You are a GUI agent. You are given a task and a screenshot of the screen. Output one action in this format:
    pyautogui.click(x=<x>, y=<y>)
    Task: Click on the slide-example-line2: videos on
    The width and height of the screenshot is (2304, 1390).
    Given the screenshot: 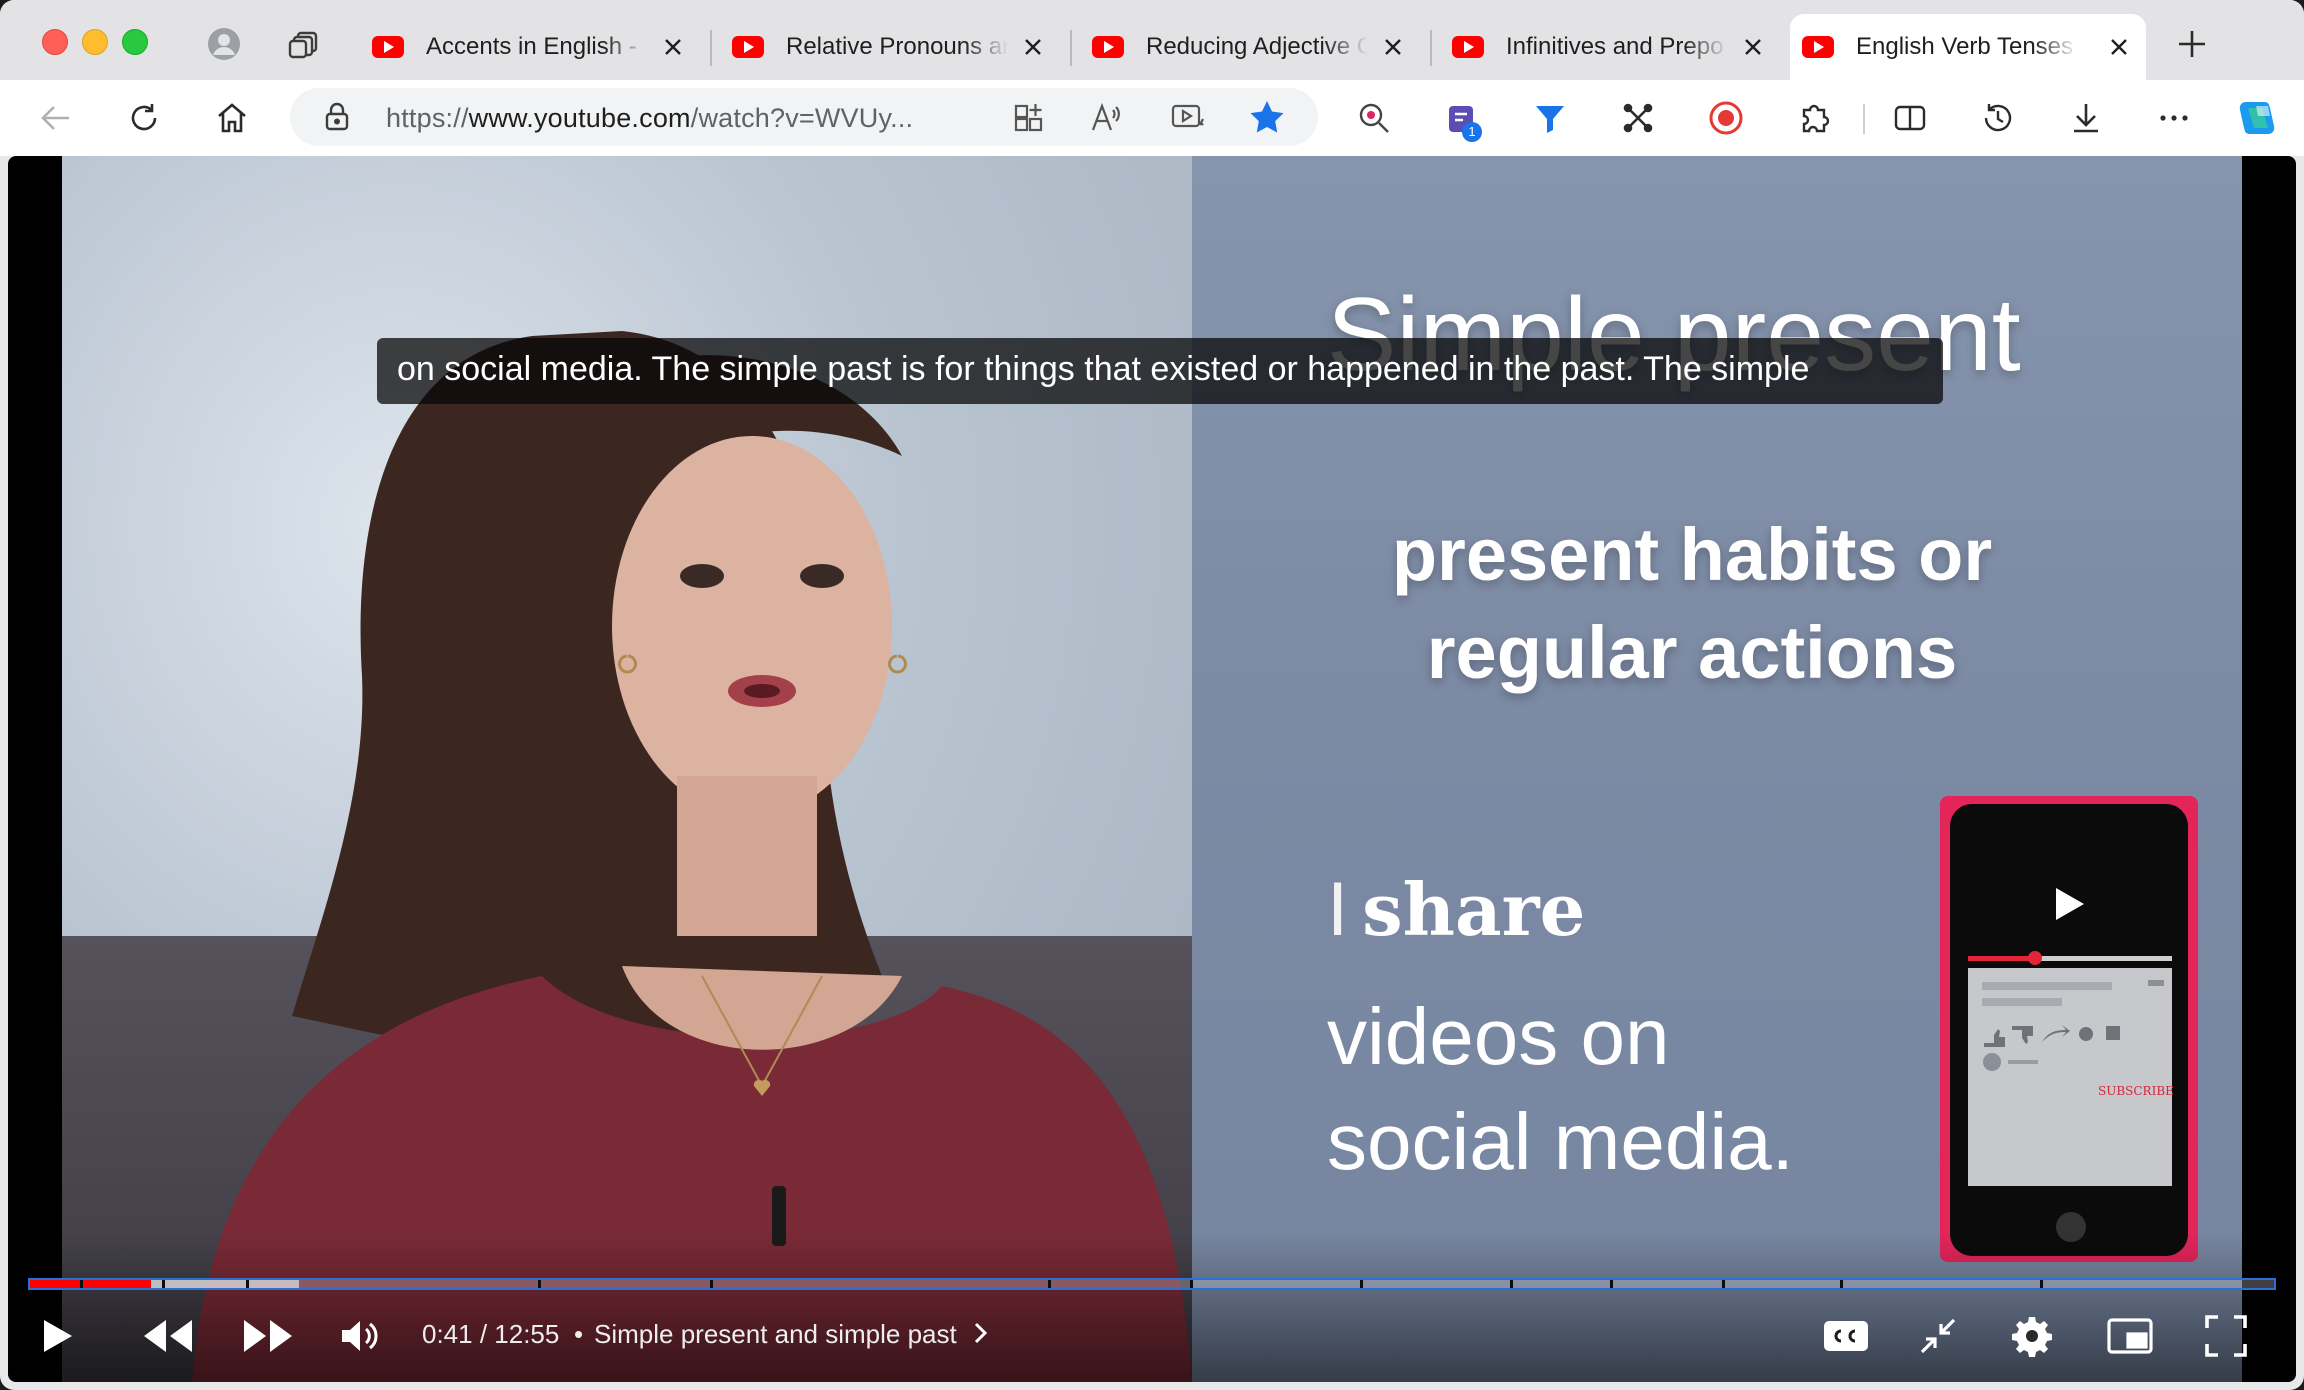 What is the action you would take?
    pyautogui.click(x=1498, y=1036)
    